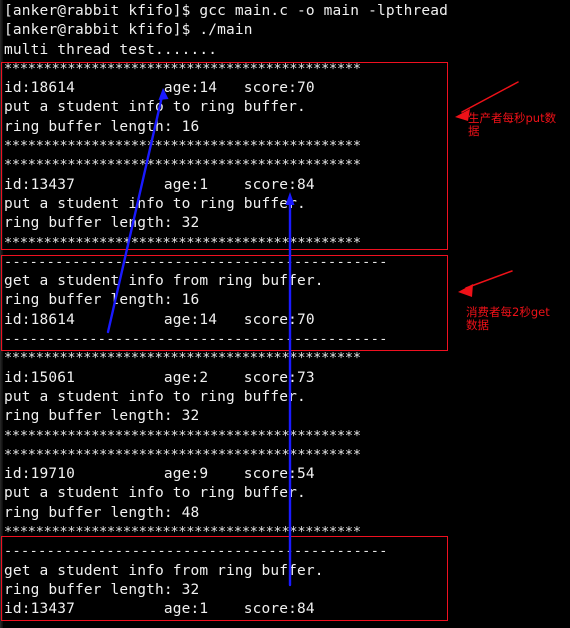  I want to click on annotation-label-consumer: 消费者每2秒get数据, so click(508, 318).